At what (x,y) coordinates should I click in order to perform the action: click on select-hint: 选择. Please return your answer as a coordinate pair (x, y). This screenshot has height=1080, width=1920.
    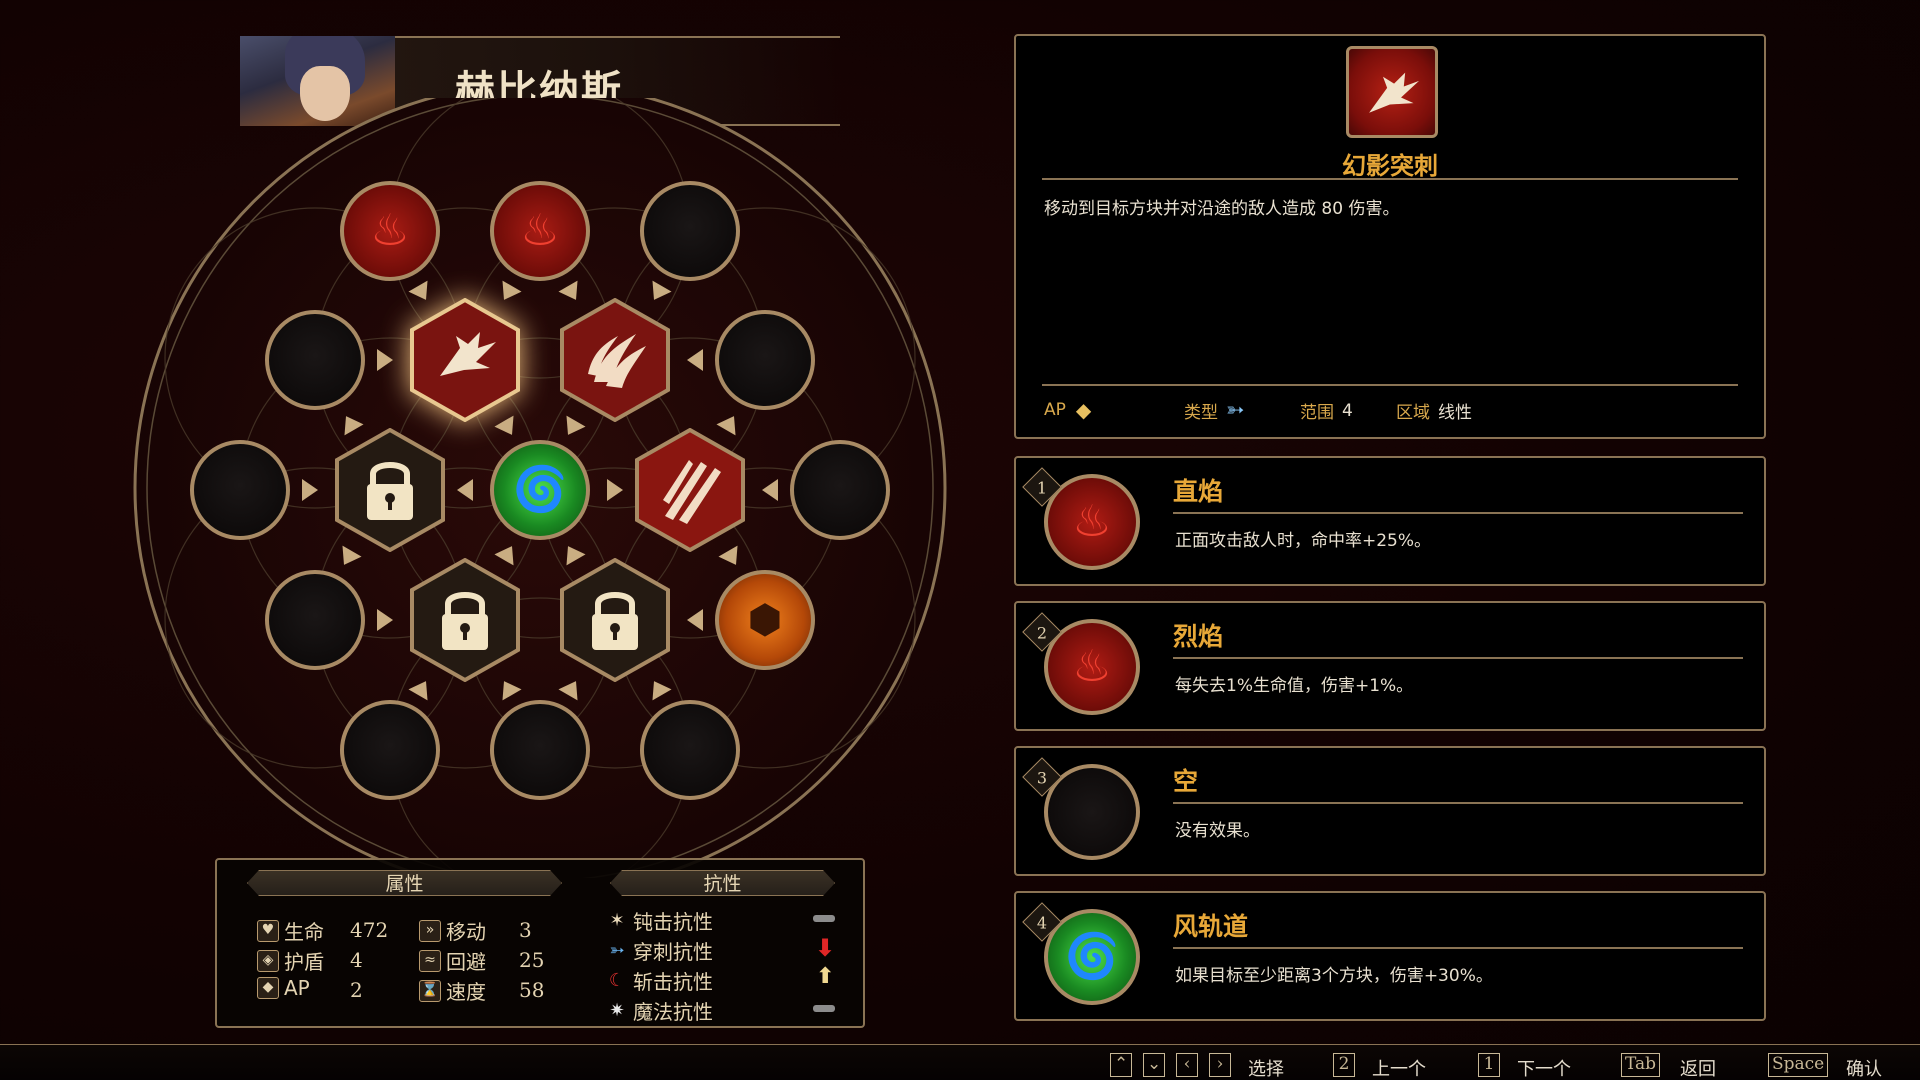
    Looking at the image, I should click on (1266, 1069).